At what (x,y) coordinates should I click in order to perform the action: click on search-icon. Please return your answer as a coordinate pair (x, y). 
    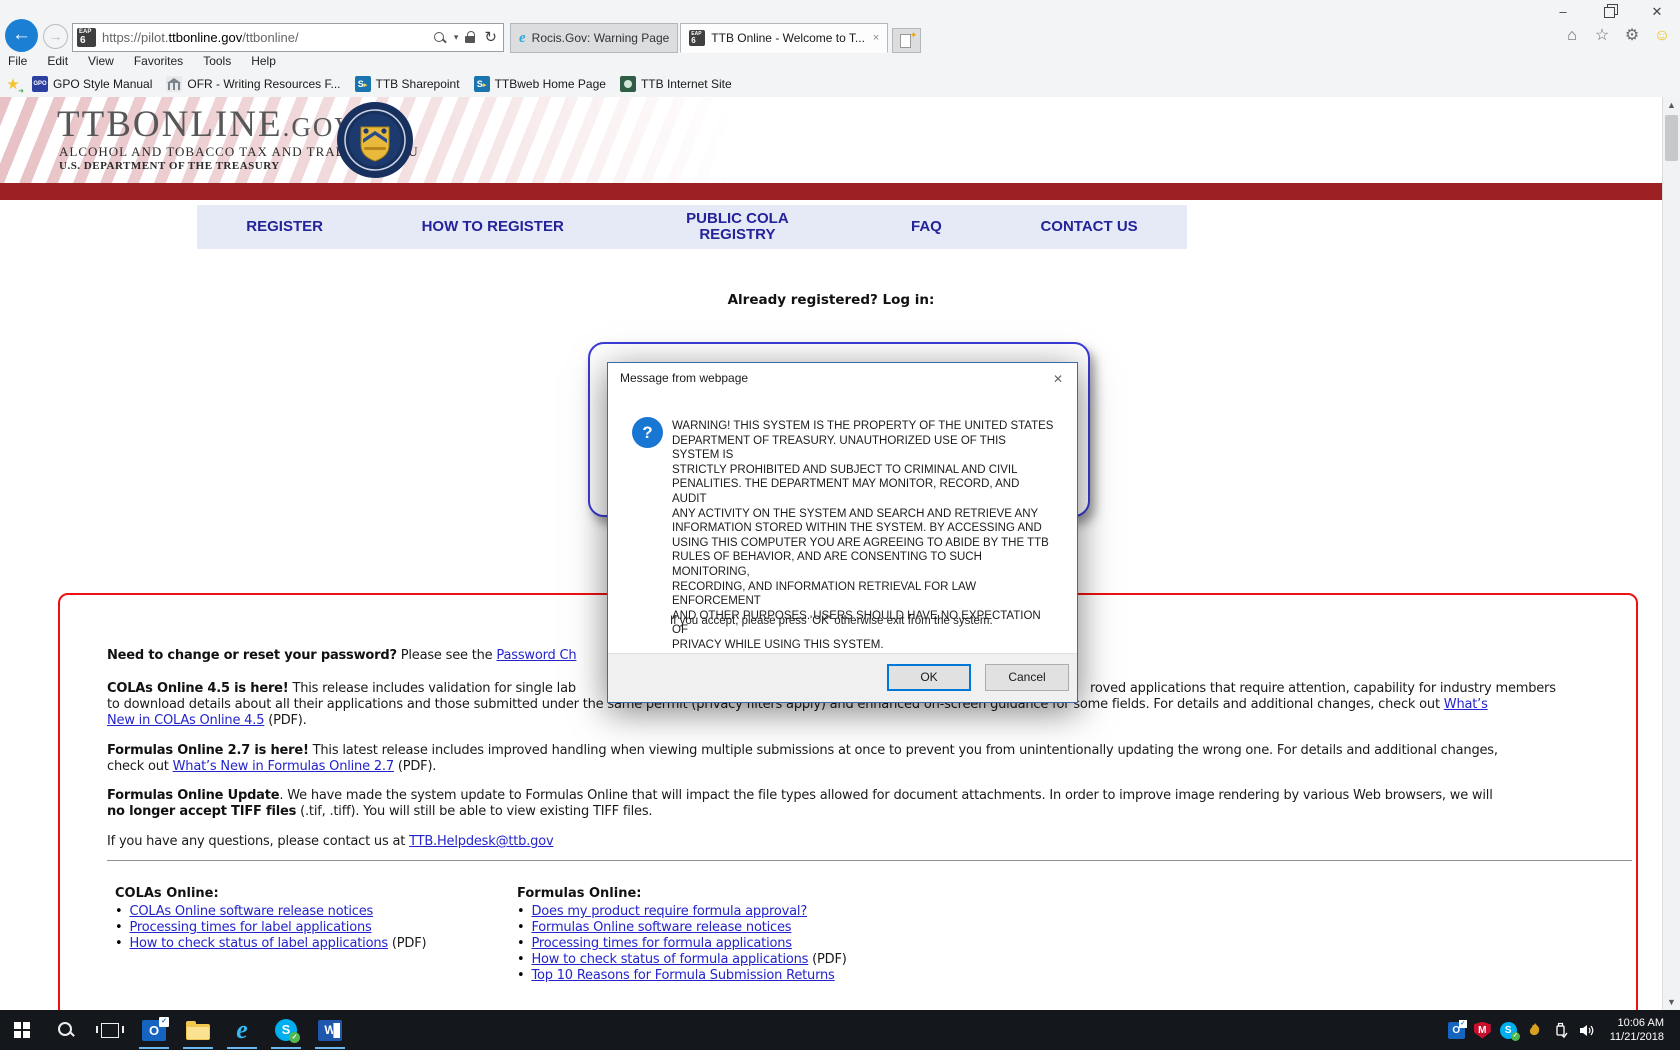
    Looking at the image, I should click on (440, 38).